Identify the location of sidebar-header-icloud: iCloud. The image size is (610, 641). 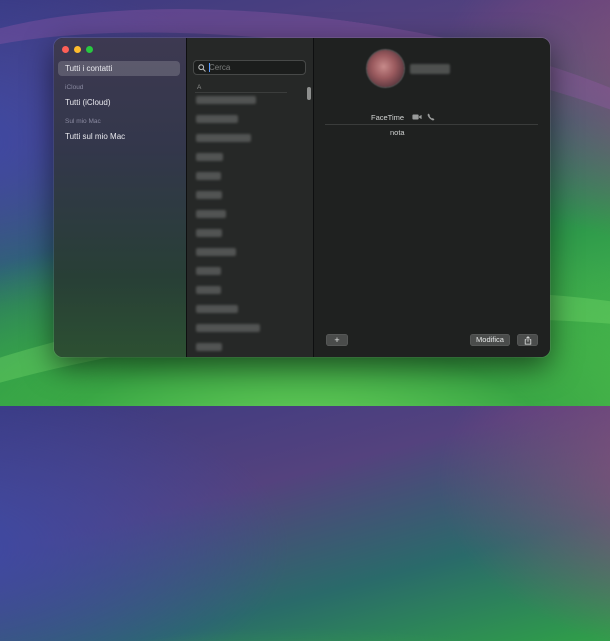
(74, 87).